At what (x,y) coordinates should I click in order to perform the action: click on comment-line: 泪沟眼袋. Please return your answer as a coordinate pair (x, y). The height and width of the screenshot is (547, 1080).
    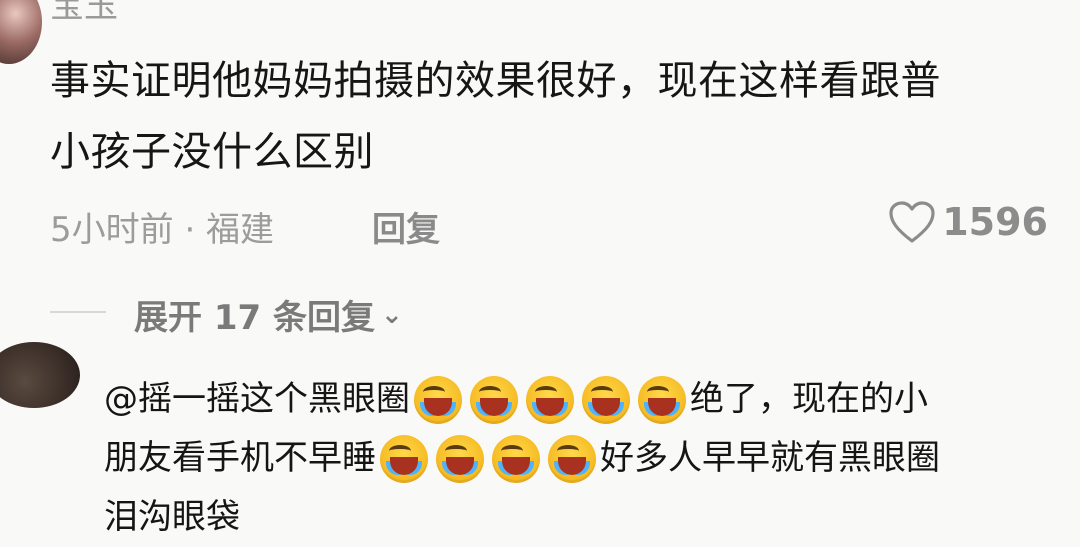
    Looking at the image, I should click on (584, 517).